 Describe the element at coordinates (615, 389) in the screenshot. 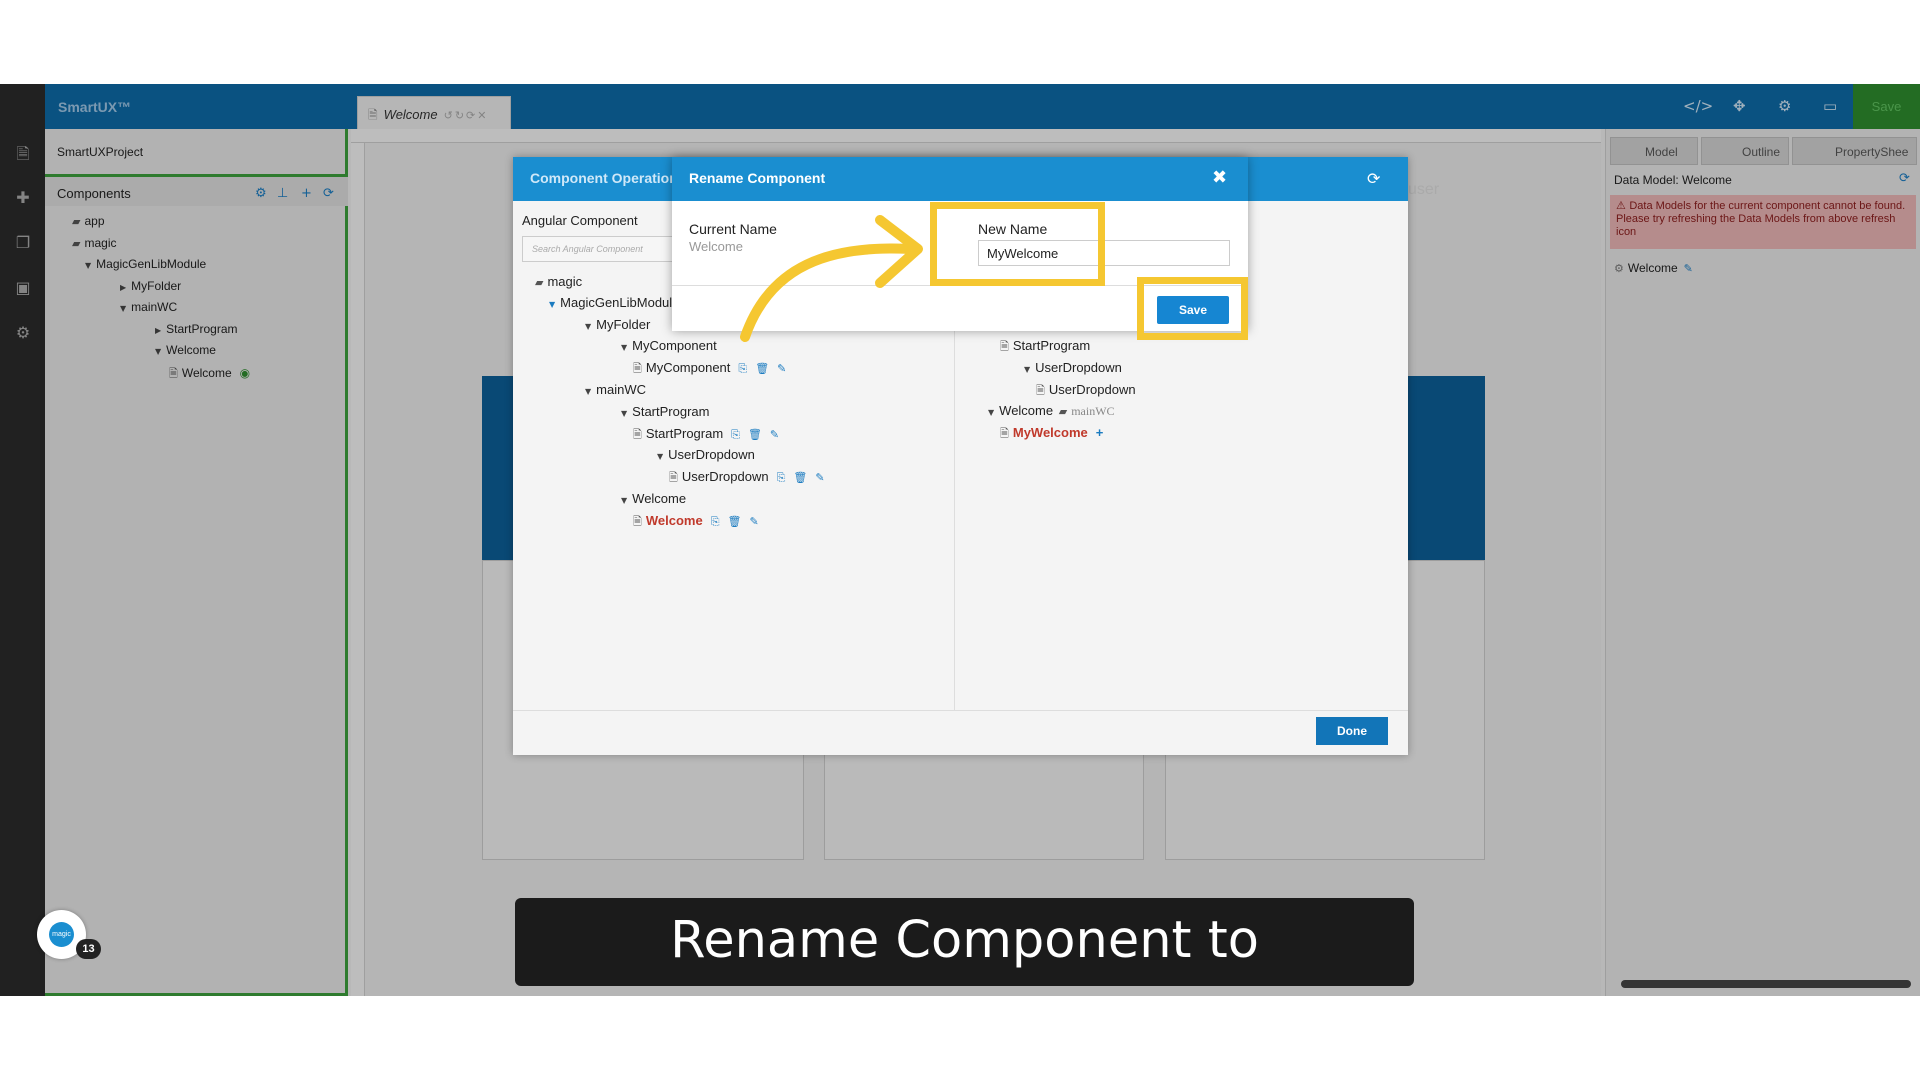

I see `tree-item-mainwc: ▼ mainWC` at that location.